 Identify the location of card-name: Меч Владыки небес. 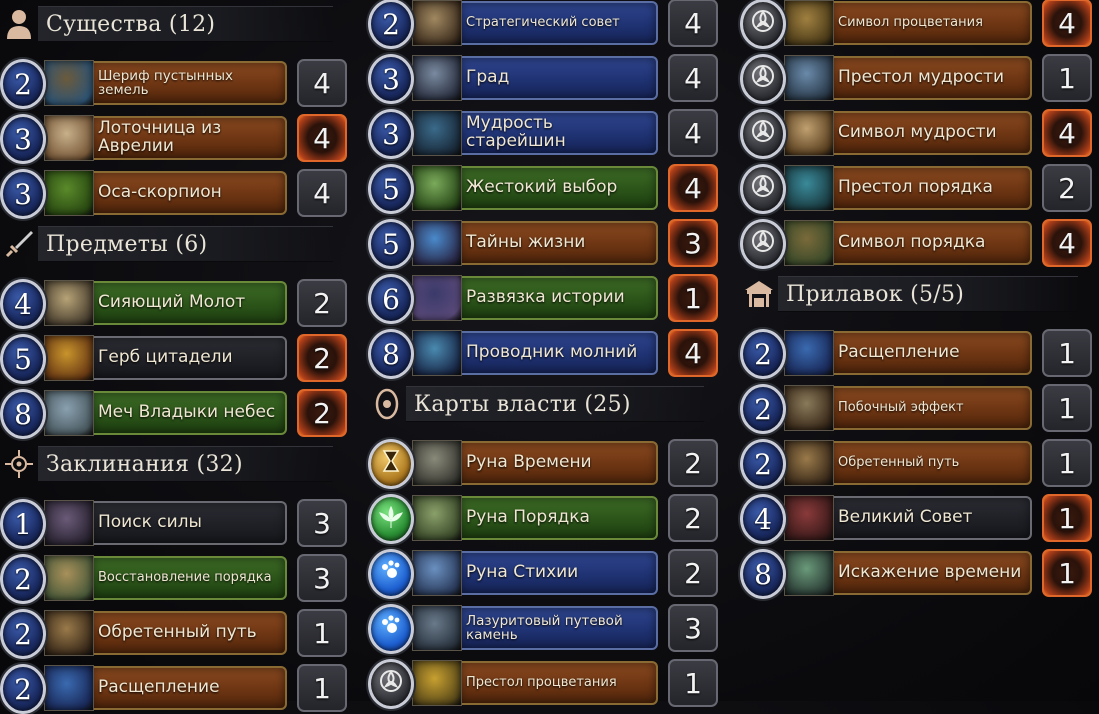
(189, 413).